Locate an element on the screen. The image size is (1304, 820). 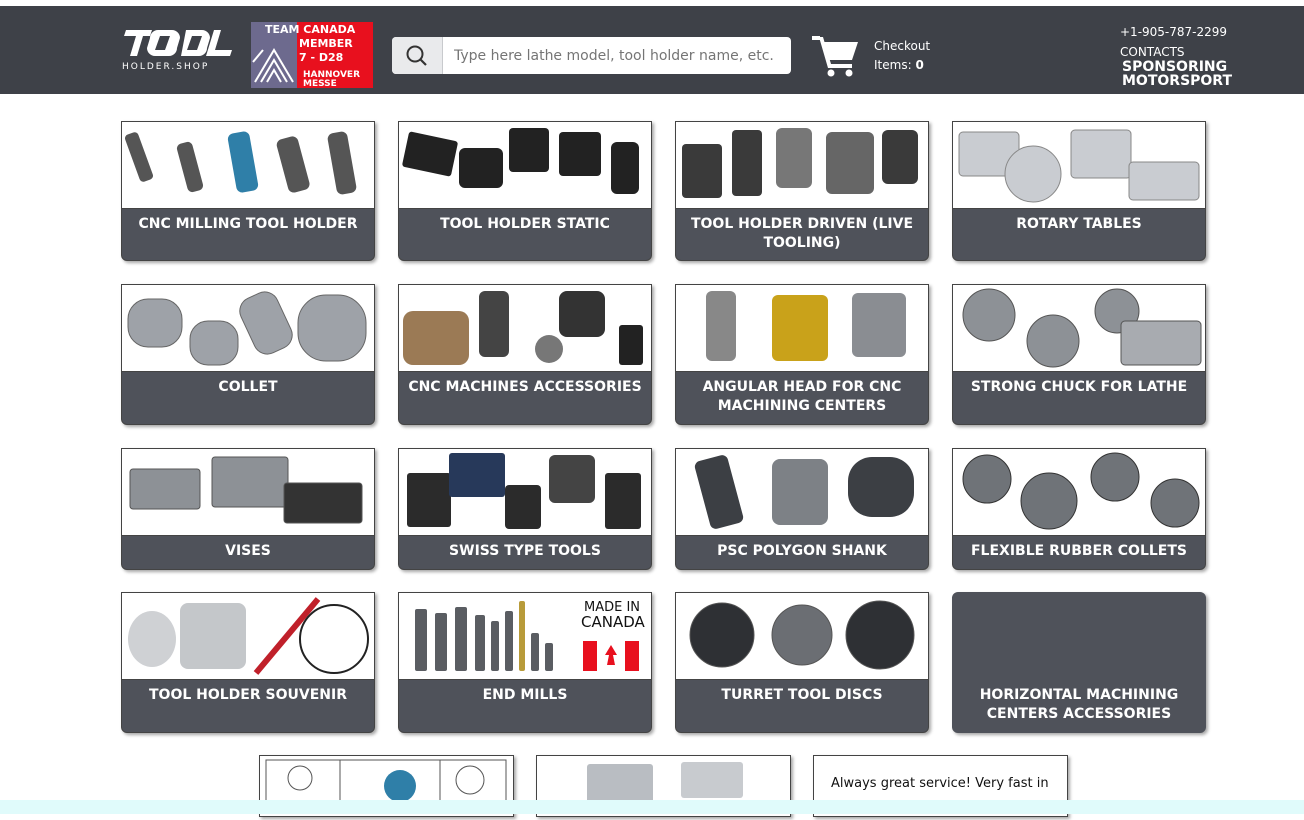
turret-discs-image-icon is located at coordinates (802, 635).